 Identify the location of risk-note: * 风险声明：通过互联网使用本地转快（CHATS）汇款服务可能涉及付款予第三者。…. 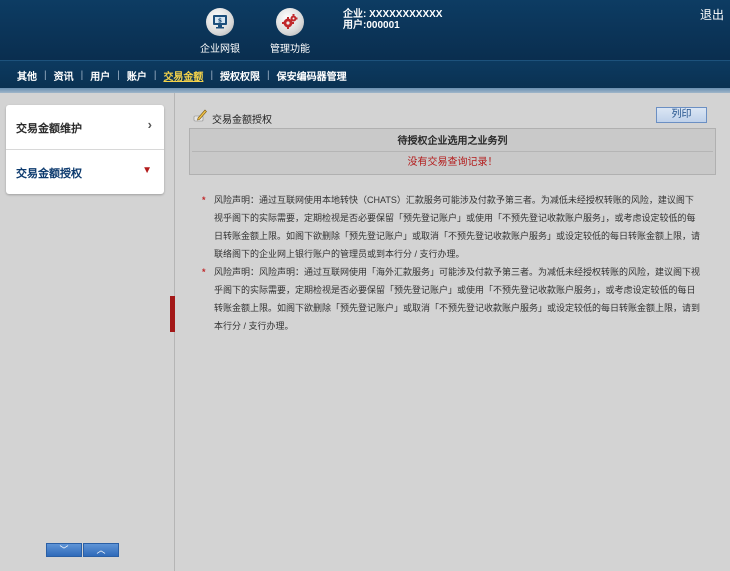
(452, 227).